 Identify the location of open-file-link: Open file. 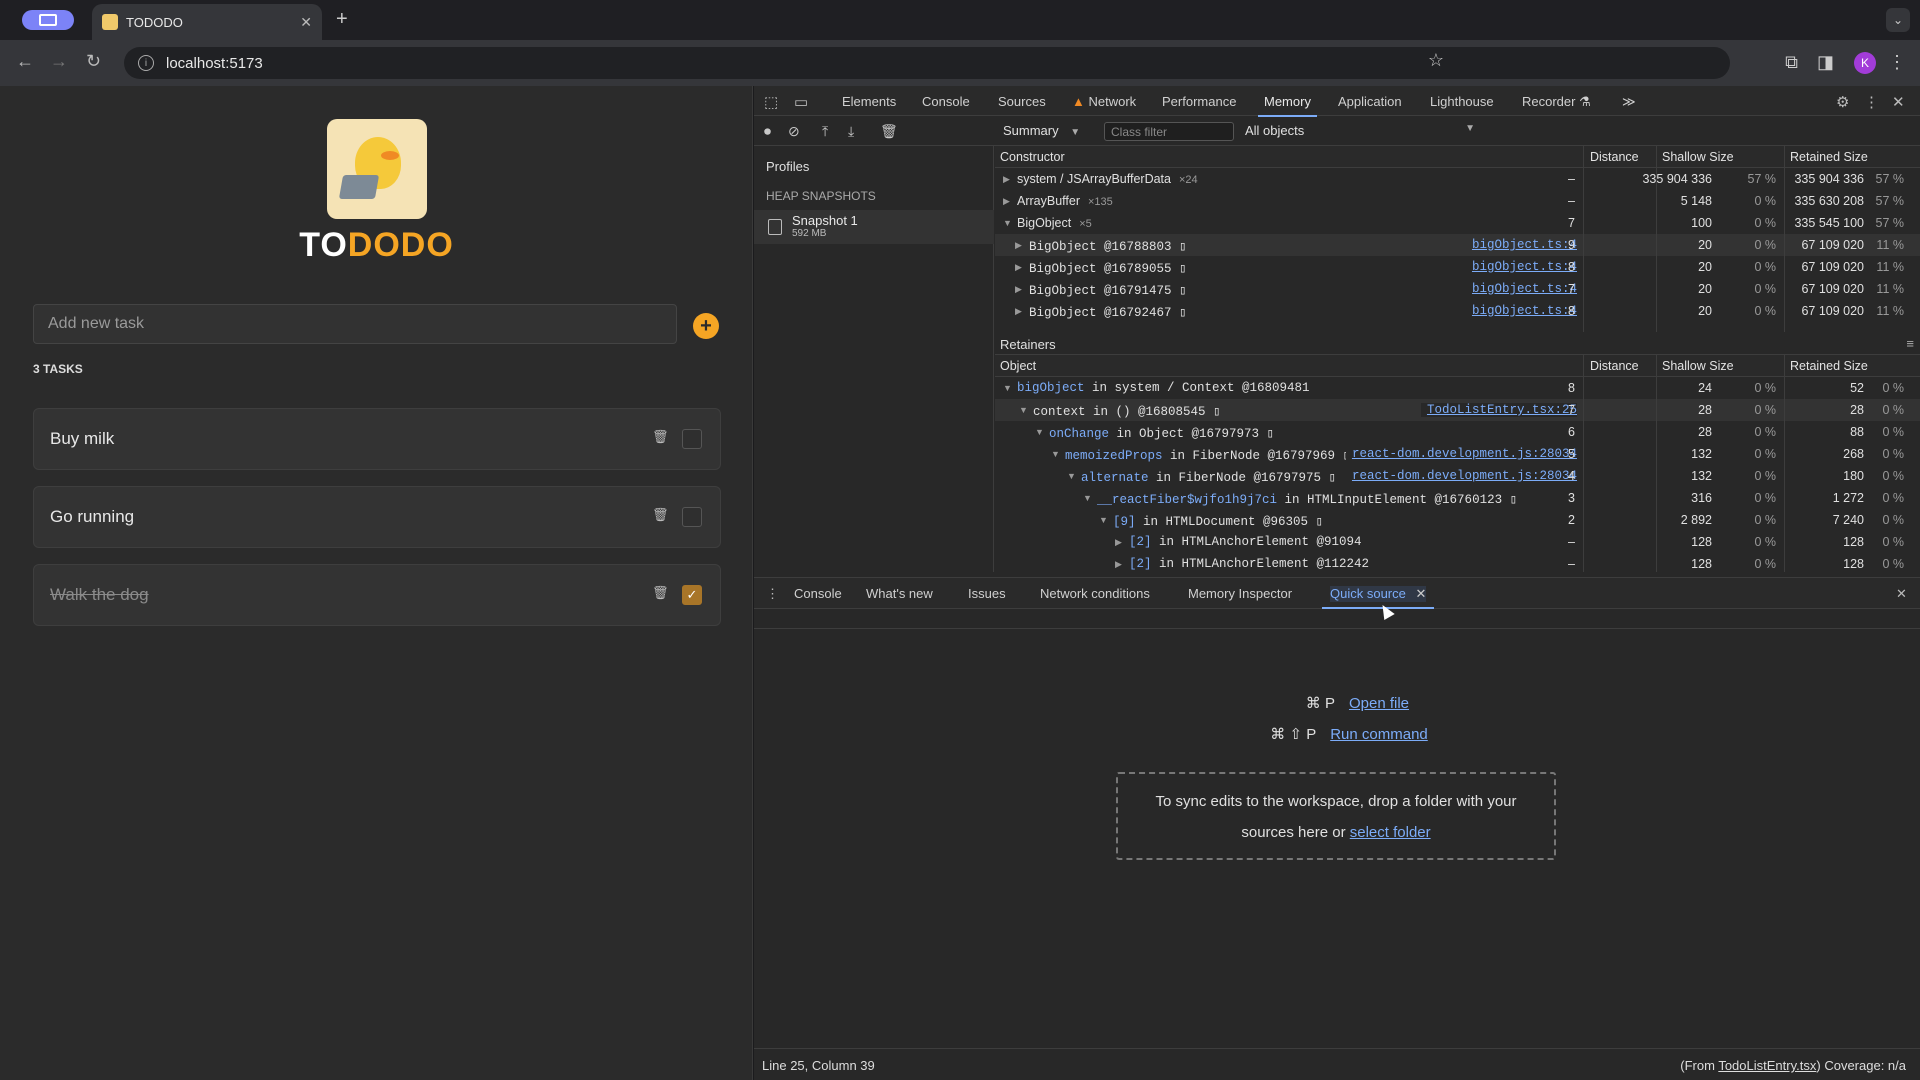
(1379, 703).